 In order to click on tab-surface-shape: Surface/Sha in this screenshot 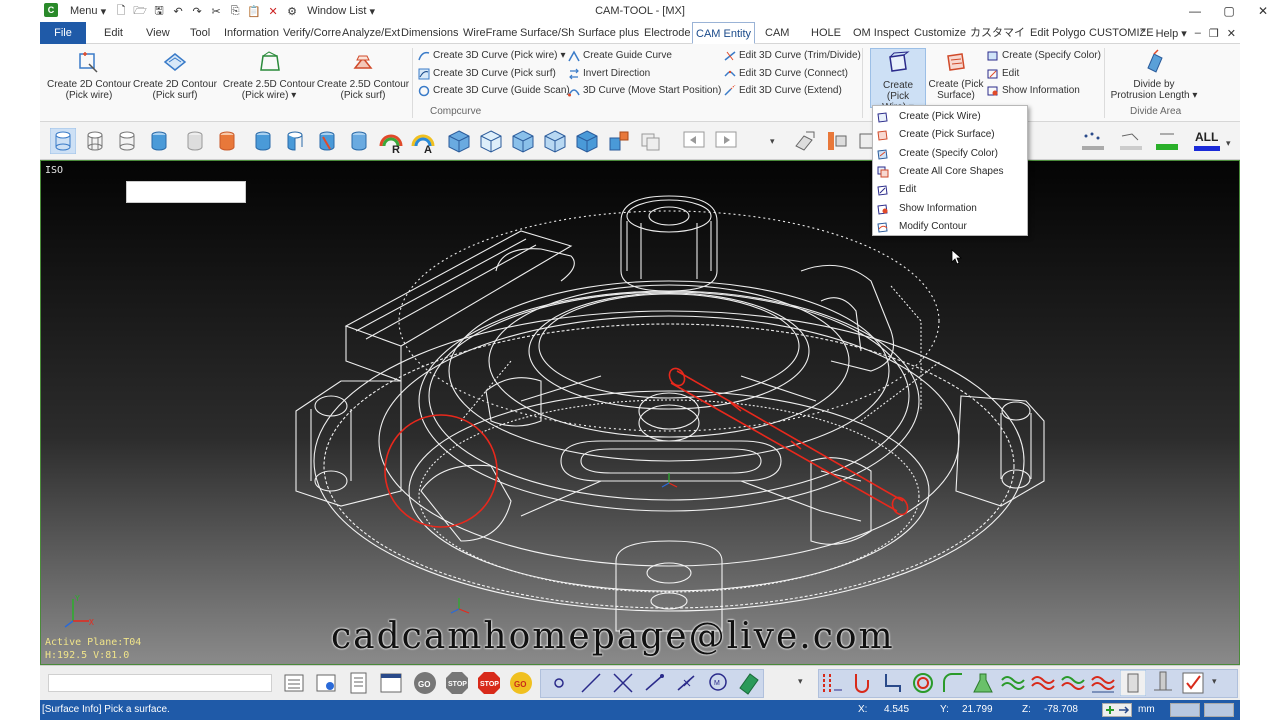, I will do `click(547, 33)`.